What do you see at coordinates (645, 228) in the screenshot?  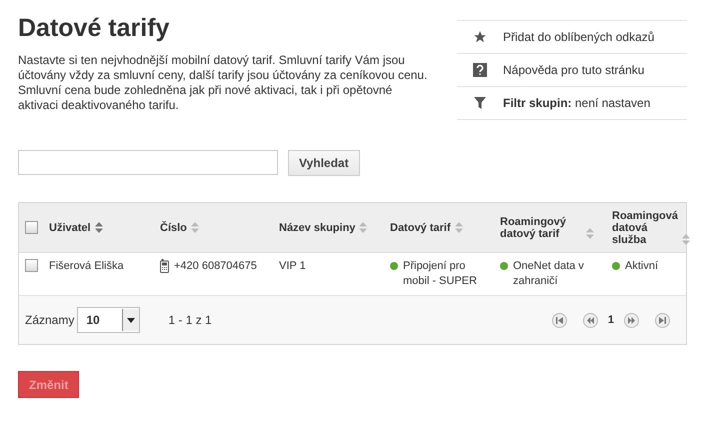 I see `column-header: Roamingová datová služba` at bounding box center [645, 228].